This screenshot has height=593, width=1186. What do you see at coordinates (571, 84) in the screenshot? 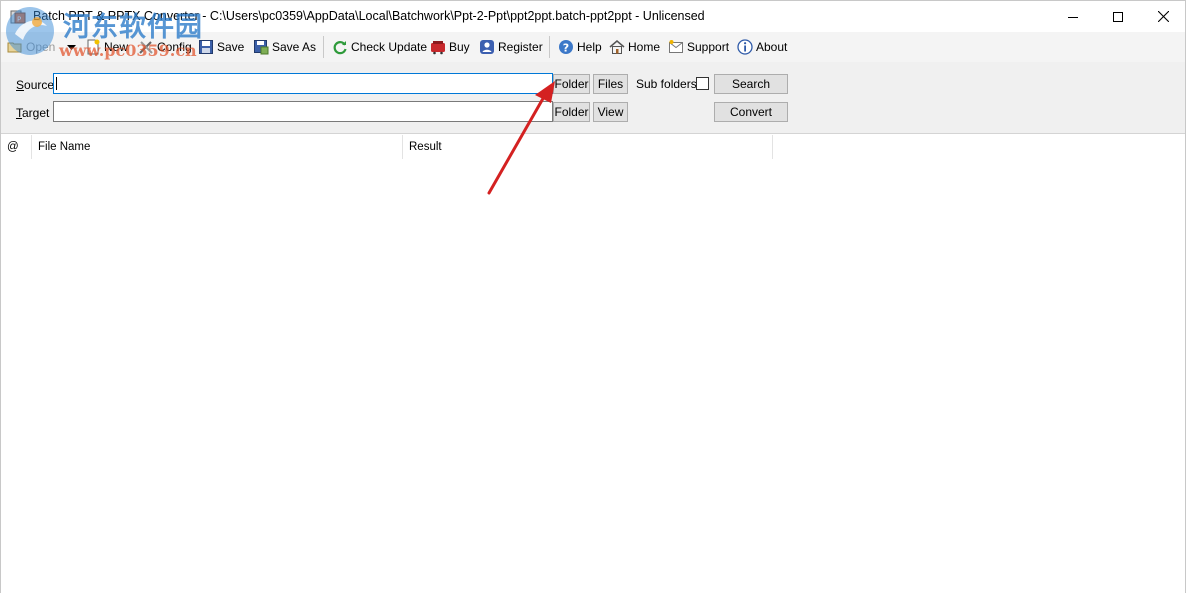
I see `source-folder-button: Folder` at bounding box center [571, 84].